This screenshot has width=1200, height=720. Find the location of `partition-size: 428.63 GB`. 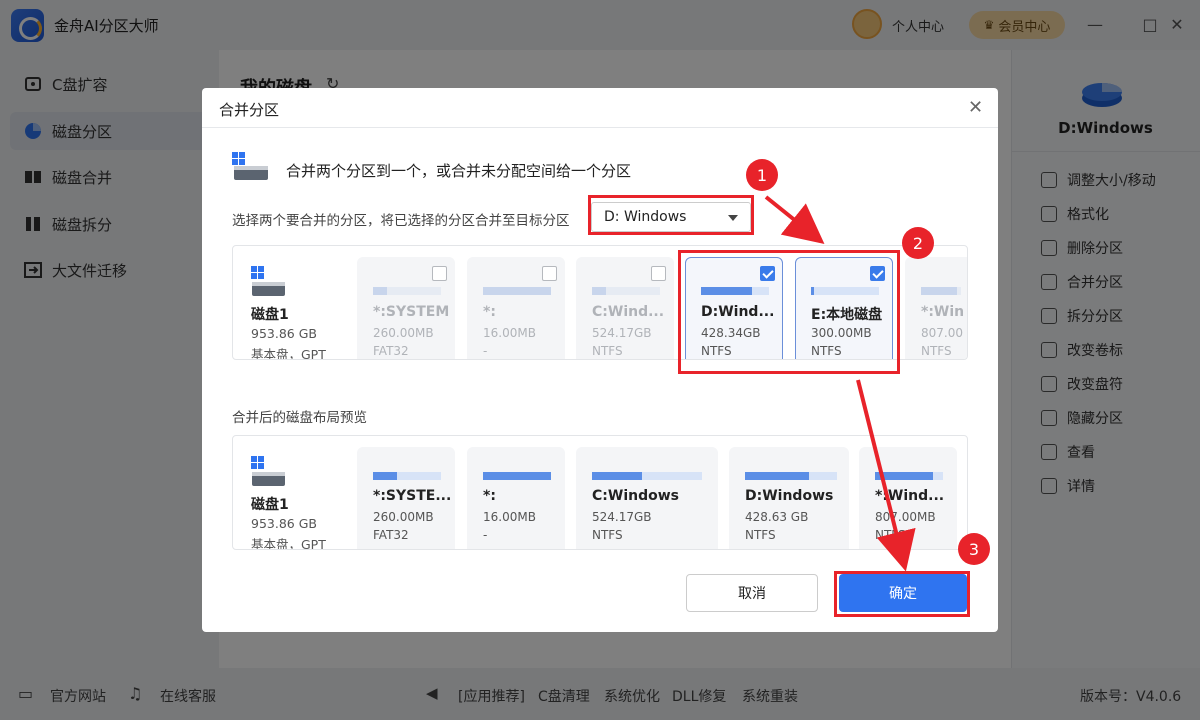

partition-size: 428.63 GB is located at coordinates (777, 517).